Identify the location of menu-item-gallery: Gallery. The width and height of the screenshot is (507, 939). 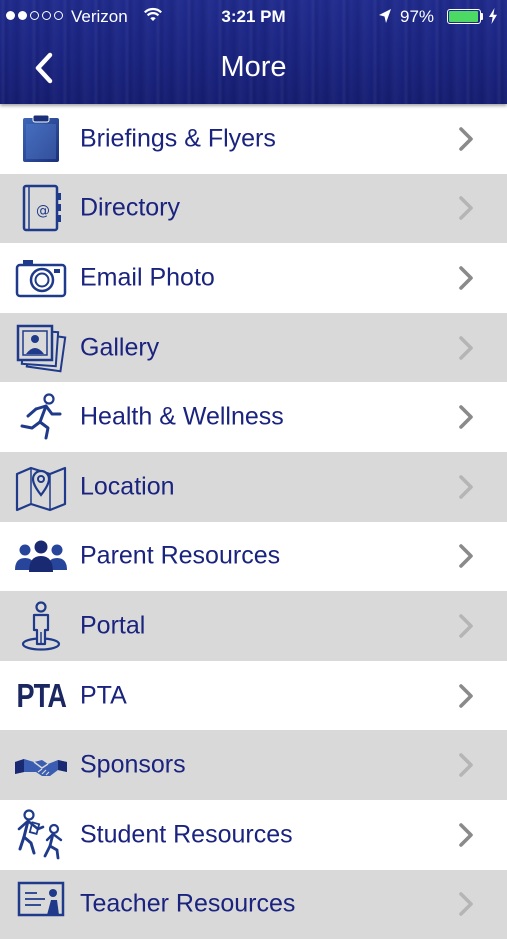
(253, 347).